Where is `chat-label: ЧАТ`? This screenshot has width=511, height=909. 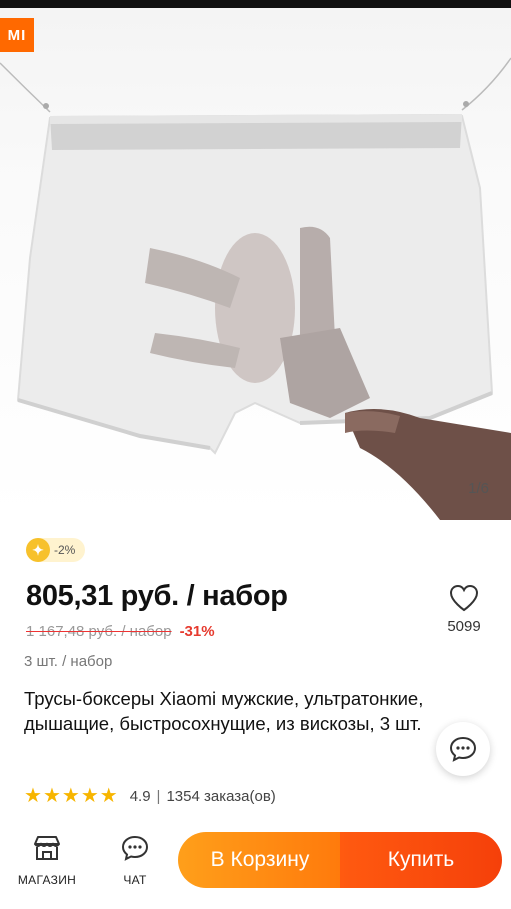 chat-label: ЧАТ is located at coordinates (135, 880).